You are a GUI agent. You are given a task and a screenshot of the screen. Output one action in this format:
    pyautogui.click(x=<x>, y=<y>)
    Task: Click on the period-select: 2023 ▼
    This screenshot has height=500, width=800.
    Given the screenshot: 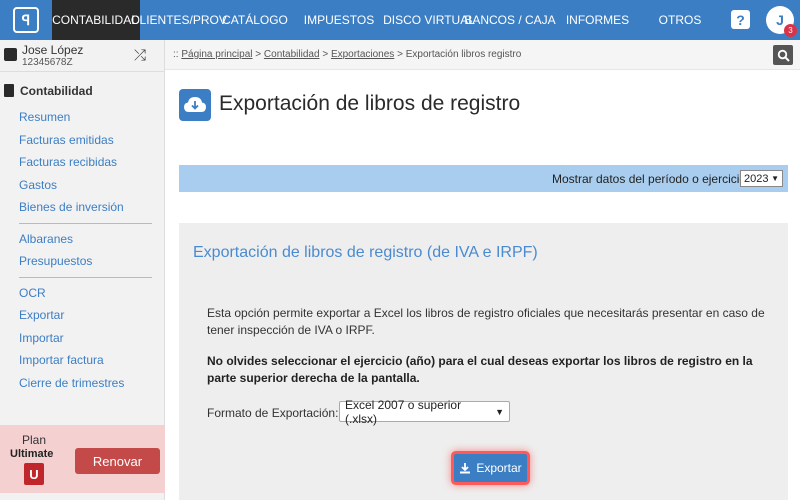 What is the action you would take?
    pyautogui.click(x=761, y=178)
    